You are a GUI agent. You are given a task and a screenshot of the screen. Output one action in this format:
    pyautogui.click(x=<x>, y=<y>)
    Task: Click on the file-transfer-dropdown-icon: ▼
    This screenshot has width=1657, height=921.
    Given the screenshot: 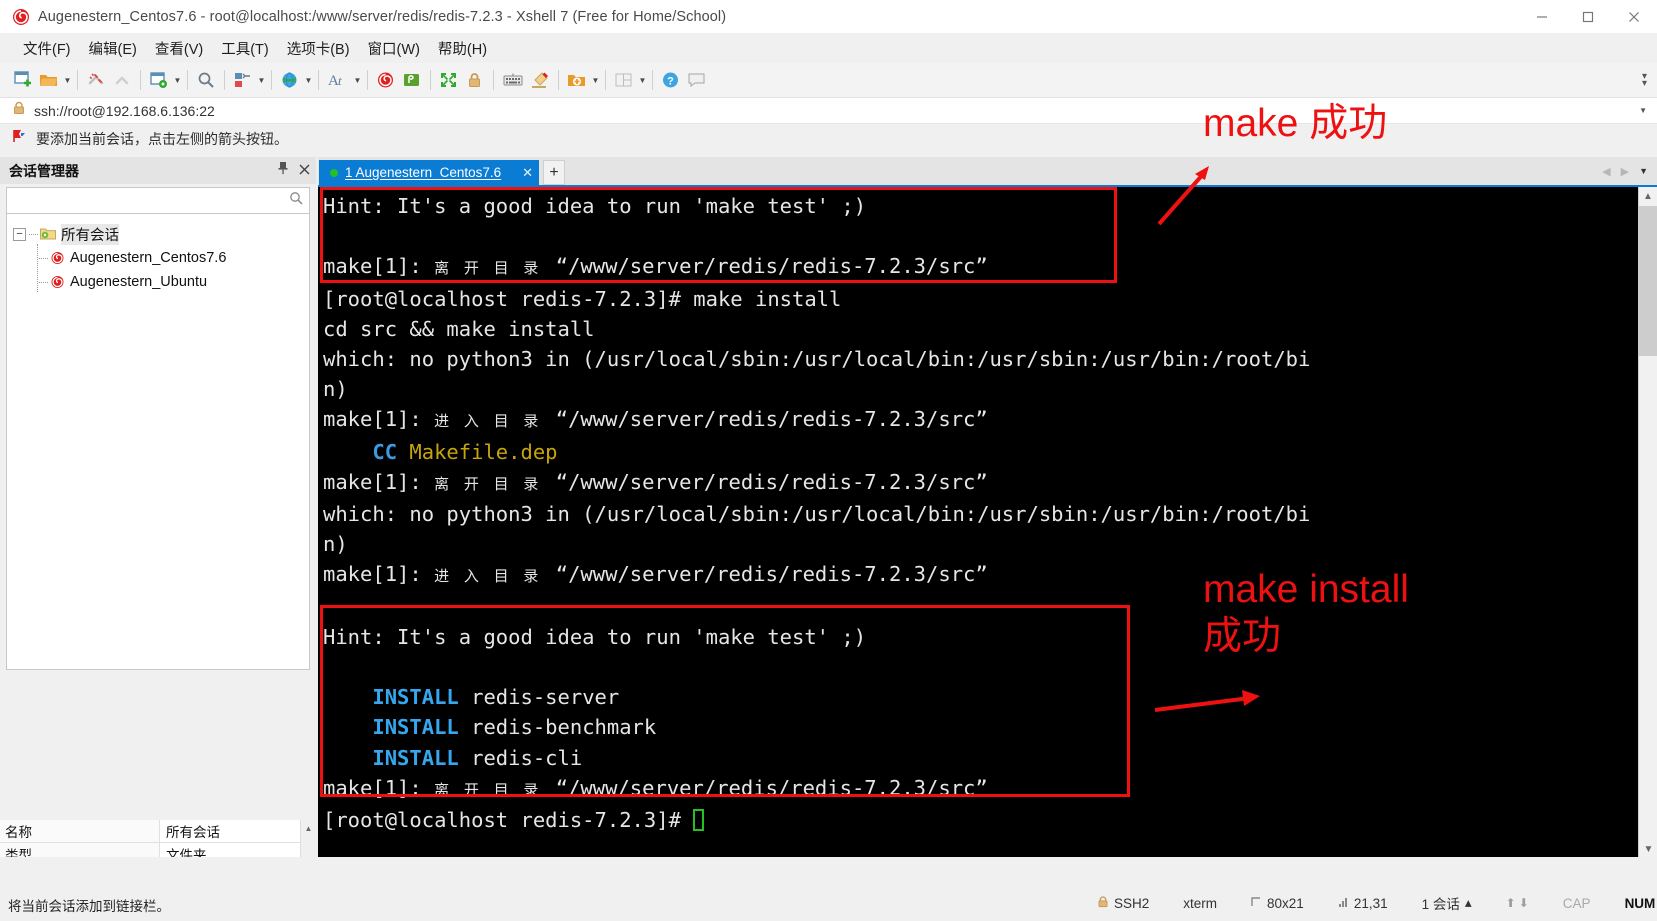 What is the action you would take?
    pyautogui.click(x=261, y=80)
    